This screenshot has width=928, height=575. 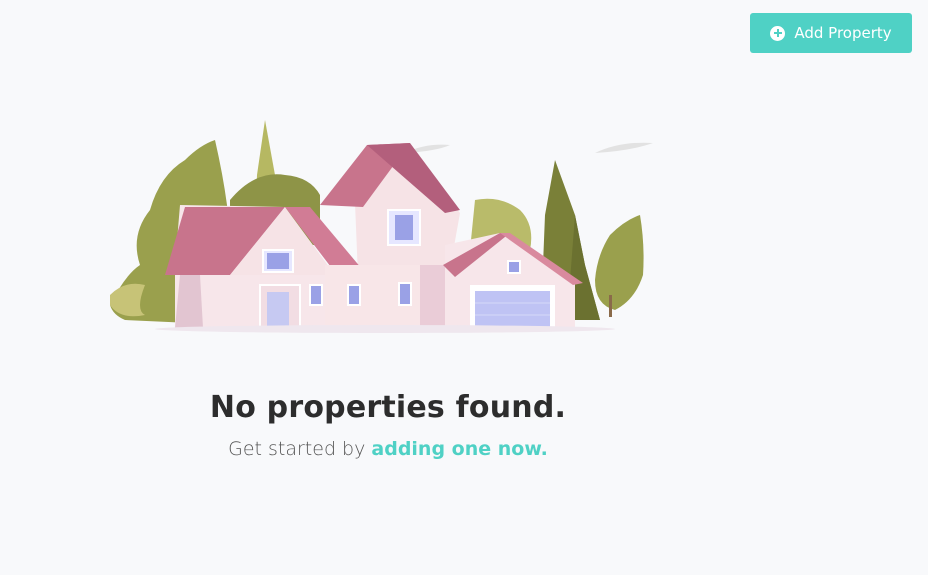 I want to click on empty-state-subtitle: Get started by adding one now., so click(x=388, y=449).